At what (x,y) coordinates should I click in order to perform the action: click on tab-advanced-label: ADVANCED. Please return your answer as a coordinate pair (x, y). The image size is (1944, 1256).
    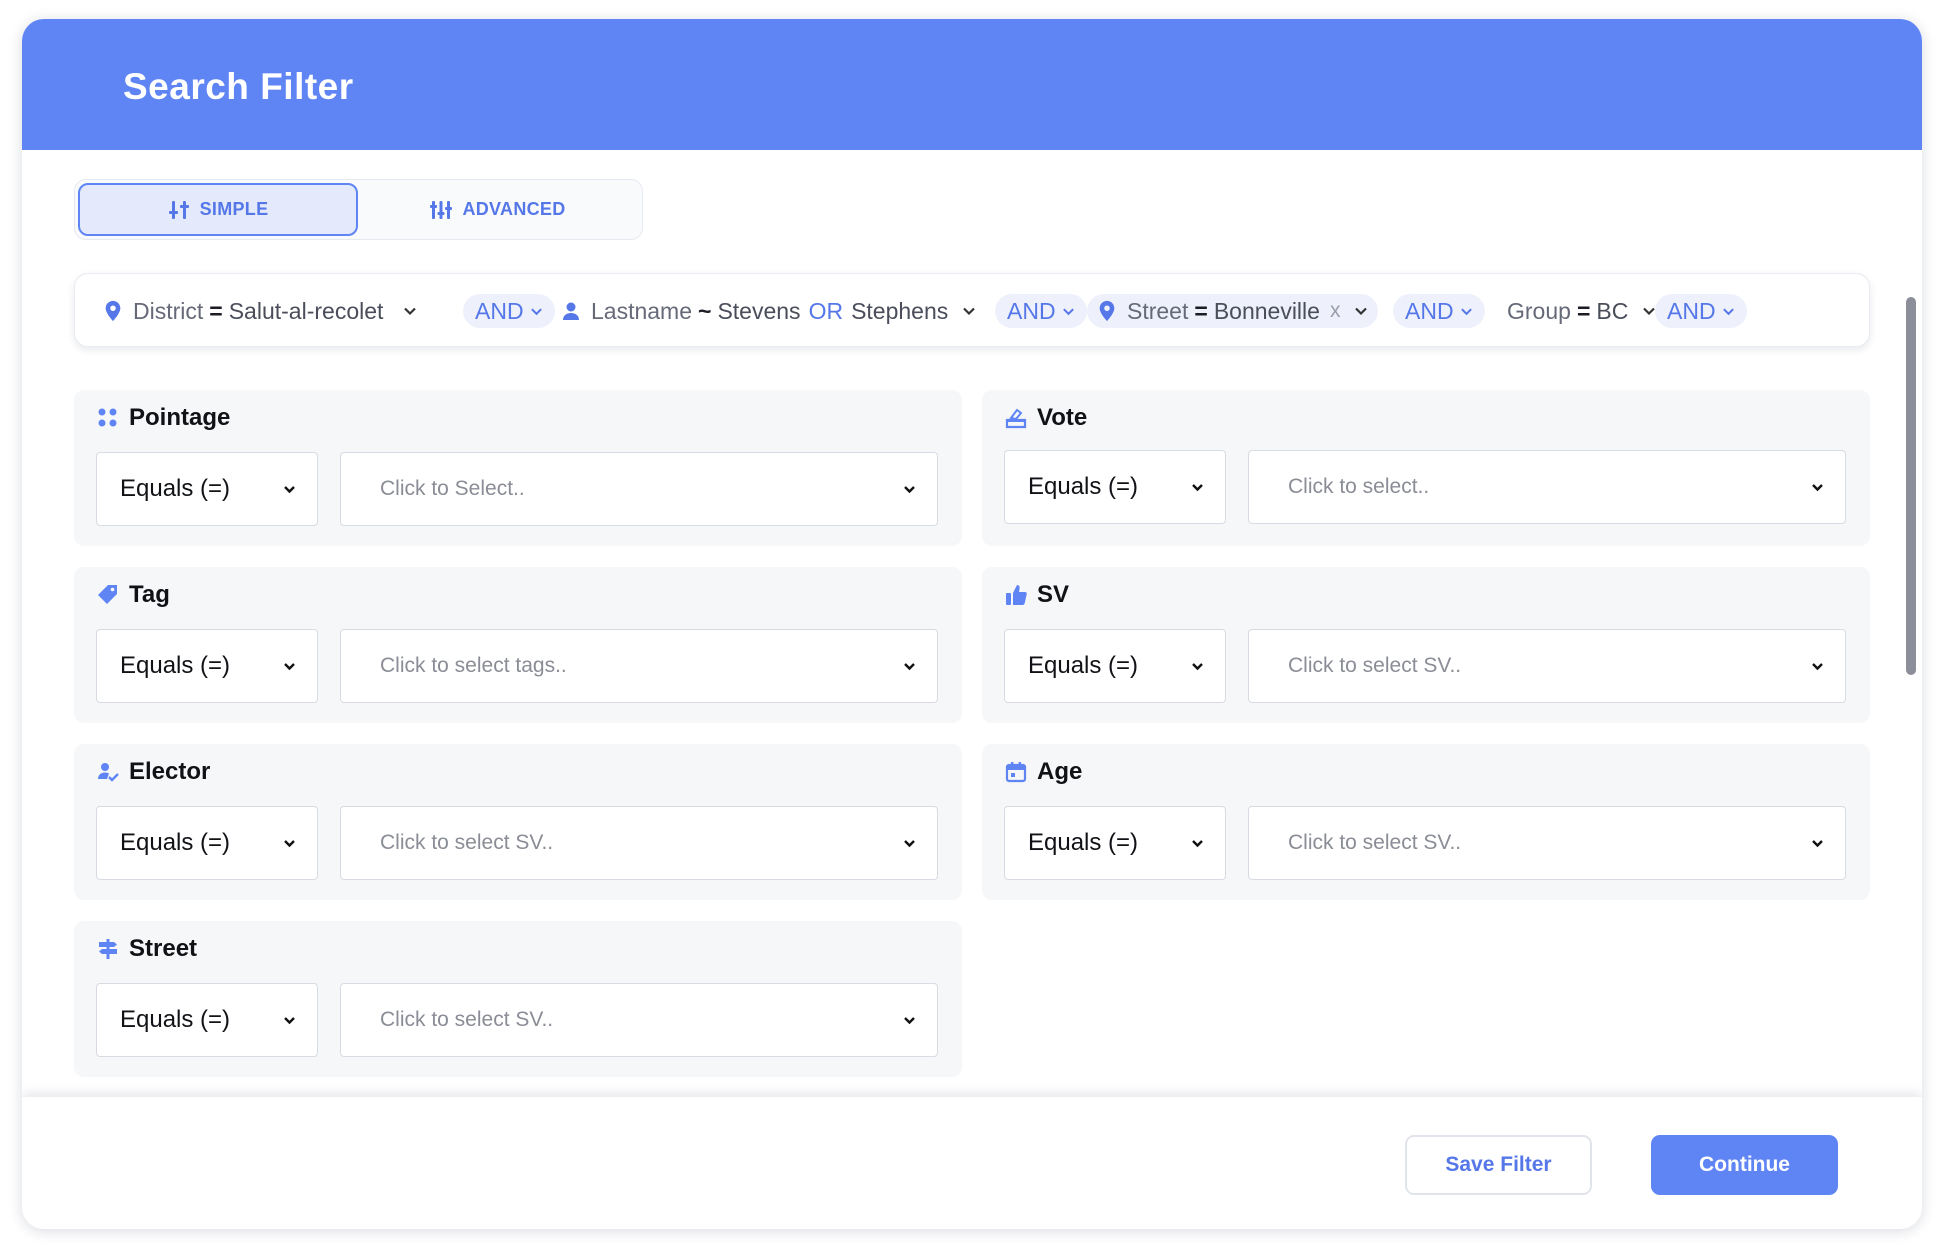
    Looking at the image, I should click on (514, 209).